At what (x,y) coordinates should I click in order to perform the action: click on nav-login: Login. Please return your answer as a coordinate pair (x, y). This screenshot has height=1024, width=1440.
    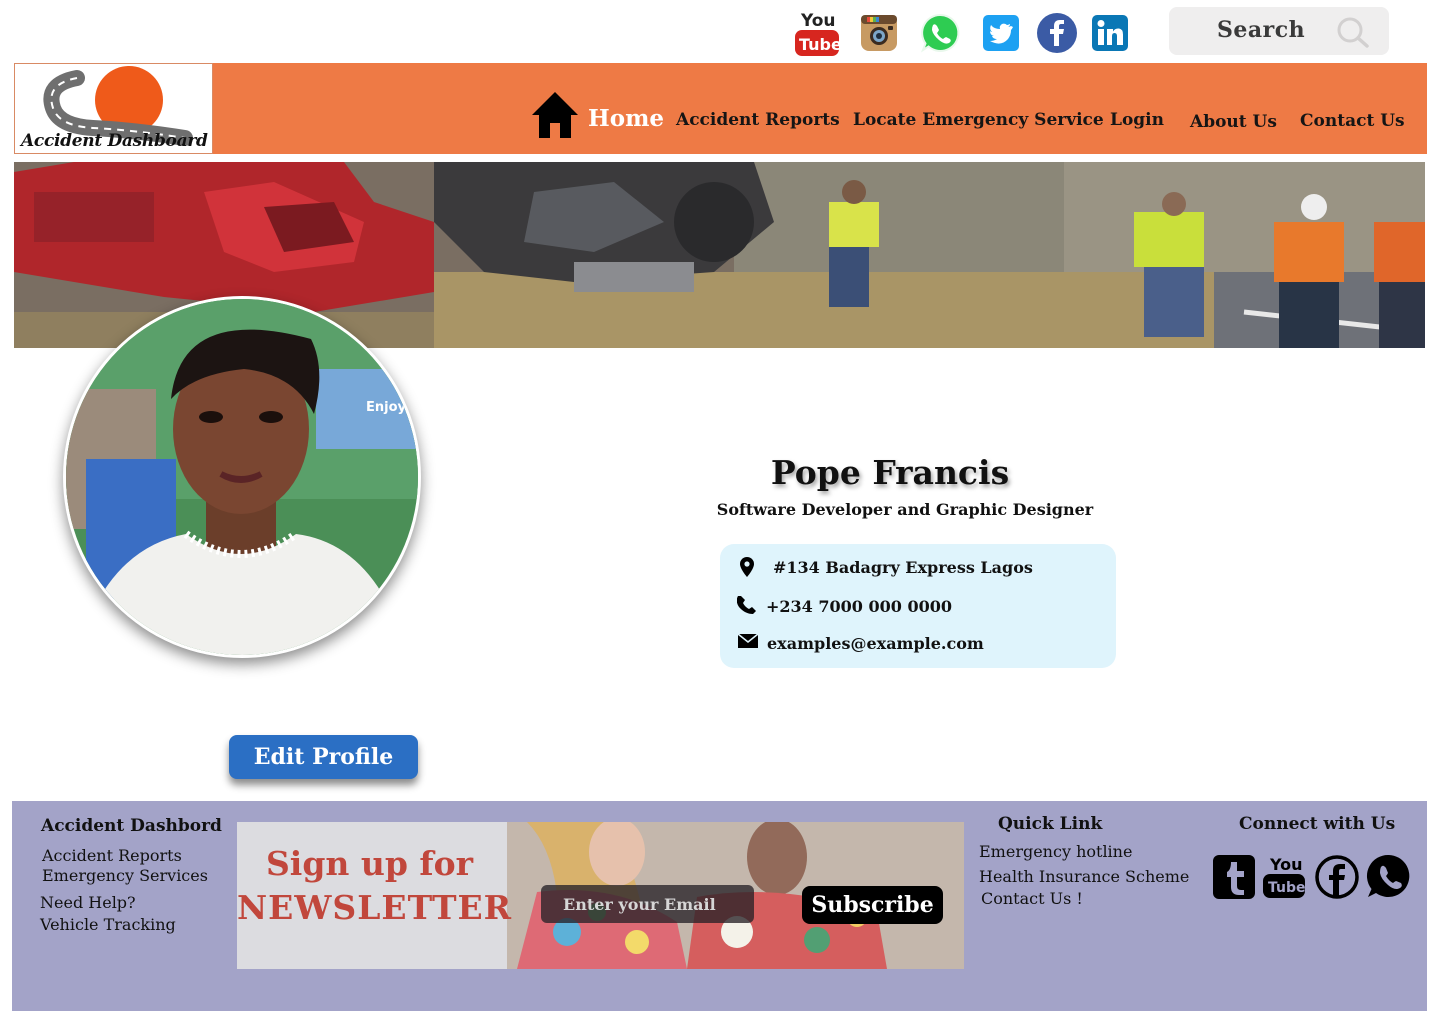
    Looking at the image, I should click on (1137, 120).